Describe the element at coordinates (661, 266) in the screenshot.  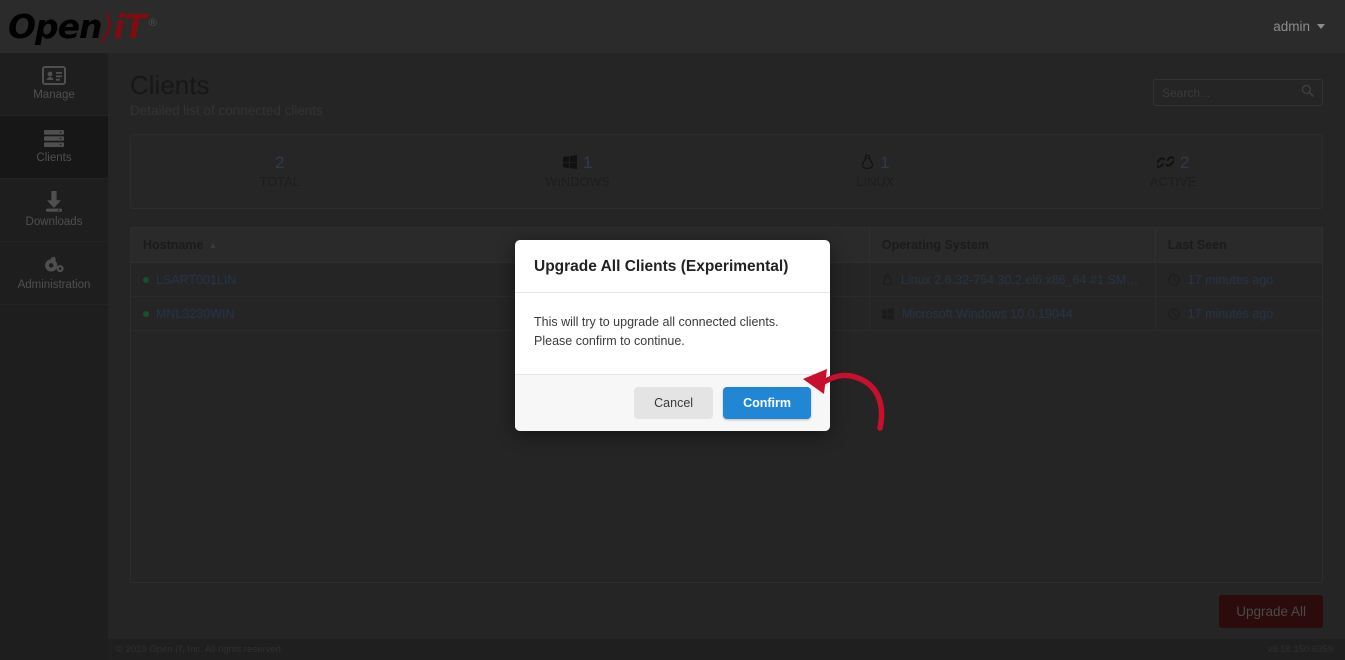
I see `modal-title: Upgrade All Clients (Experimental)` at that location.